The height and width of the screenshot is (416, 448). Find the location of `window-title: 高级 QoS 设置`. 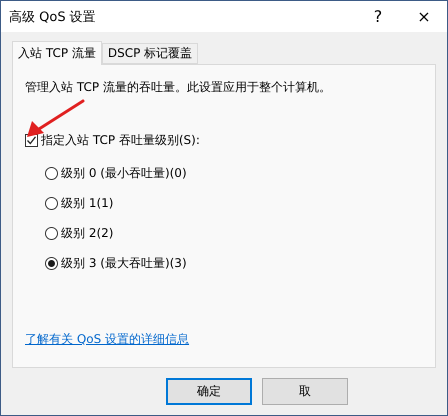

window-title: 高级 QoS 设置 is located at coordinates (53, 17).